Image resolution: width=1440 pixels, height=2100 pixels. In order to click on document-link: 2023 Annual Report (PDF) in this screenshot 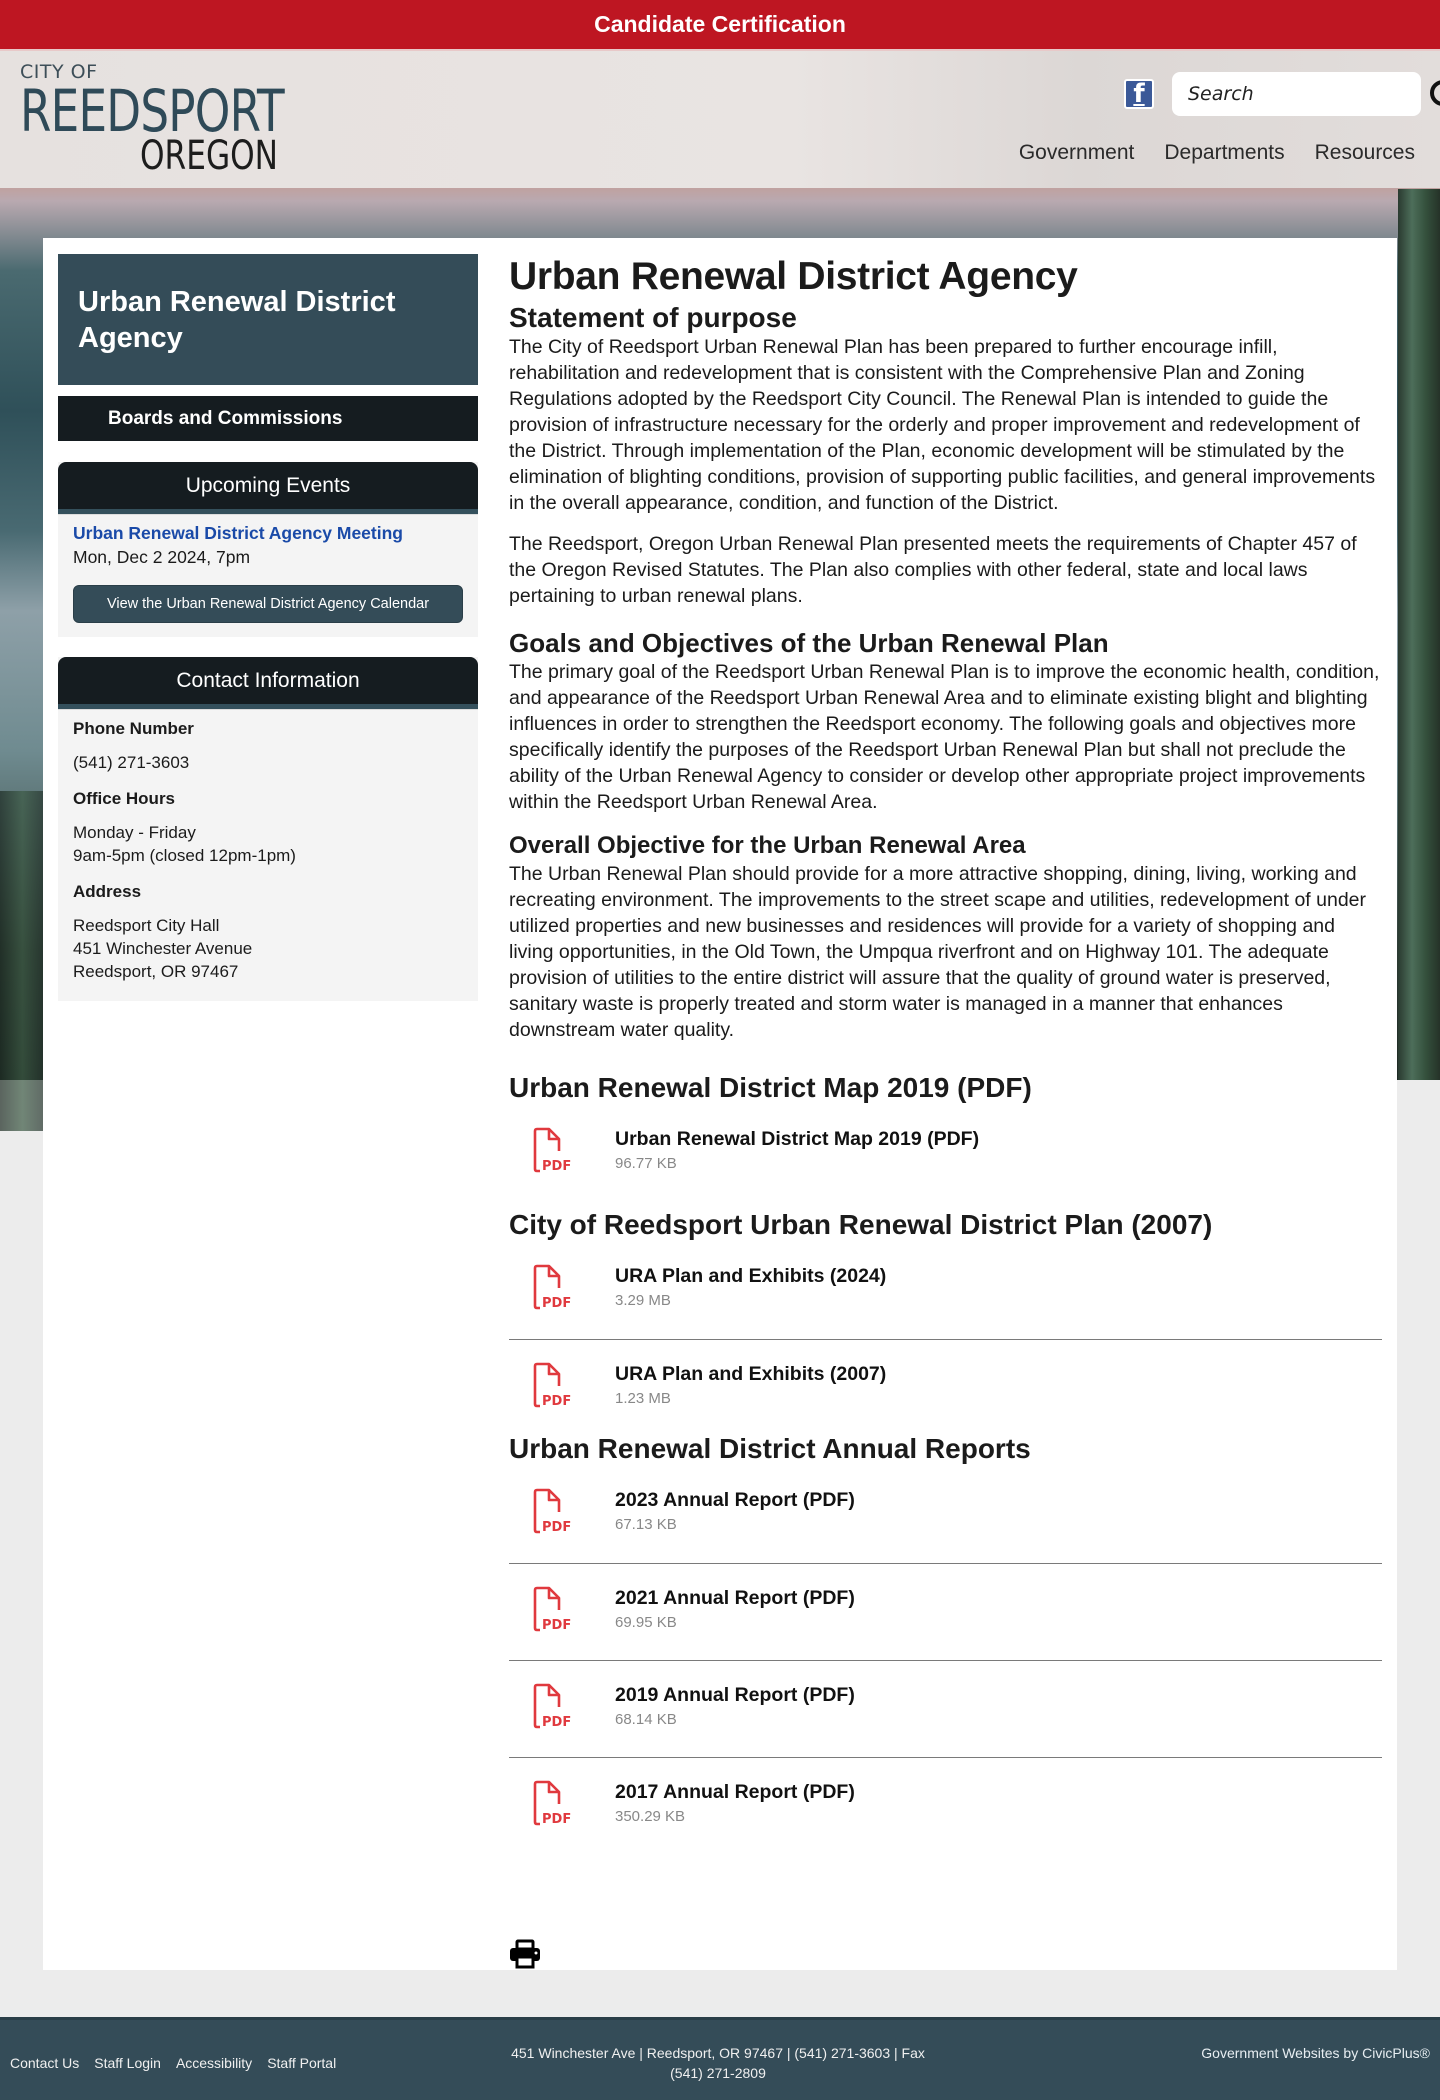, I will do `click(735, 1500)`.